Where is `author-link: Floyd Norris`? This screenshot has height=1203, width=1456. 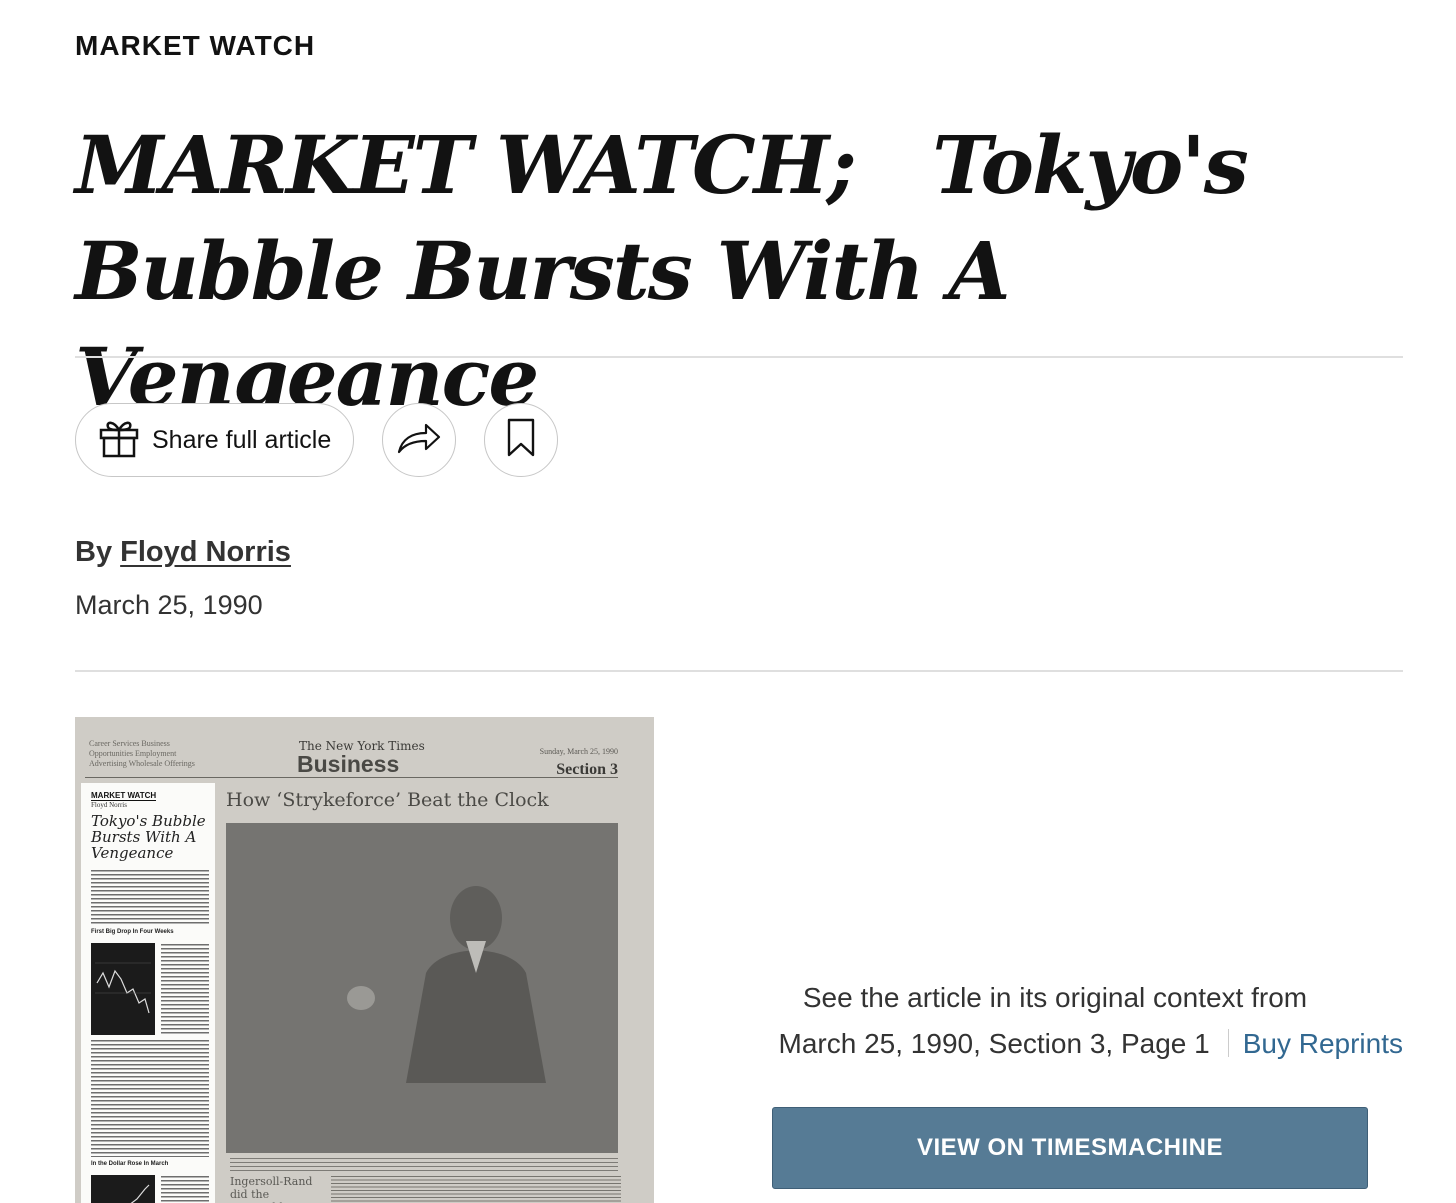 author-link: Floyd Norris is located at coordinates (205, 552).